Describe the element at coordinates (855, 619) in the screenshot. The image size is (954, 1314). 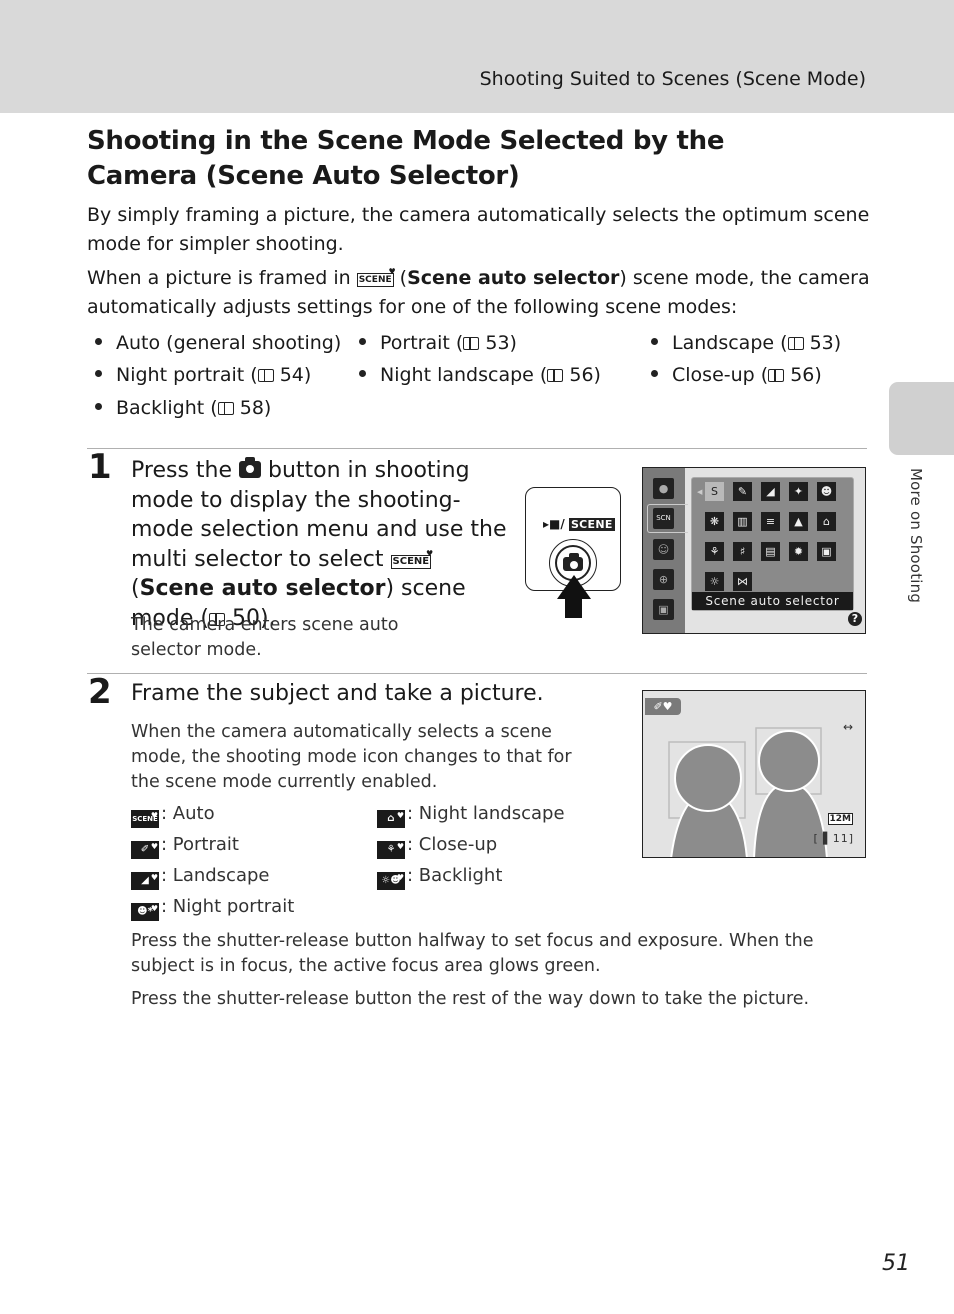
I see `help-icon: ?` at that location.